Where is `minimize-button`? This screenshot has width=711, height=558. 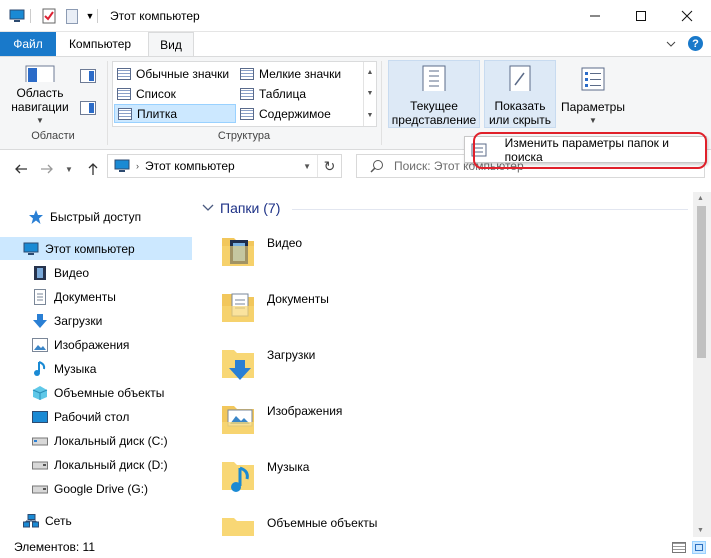
minimize-button is located at coordinates (595, 15).